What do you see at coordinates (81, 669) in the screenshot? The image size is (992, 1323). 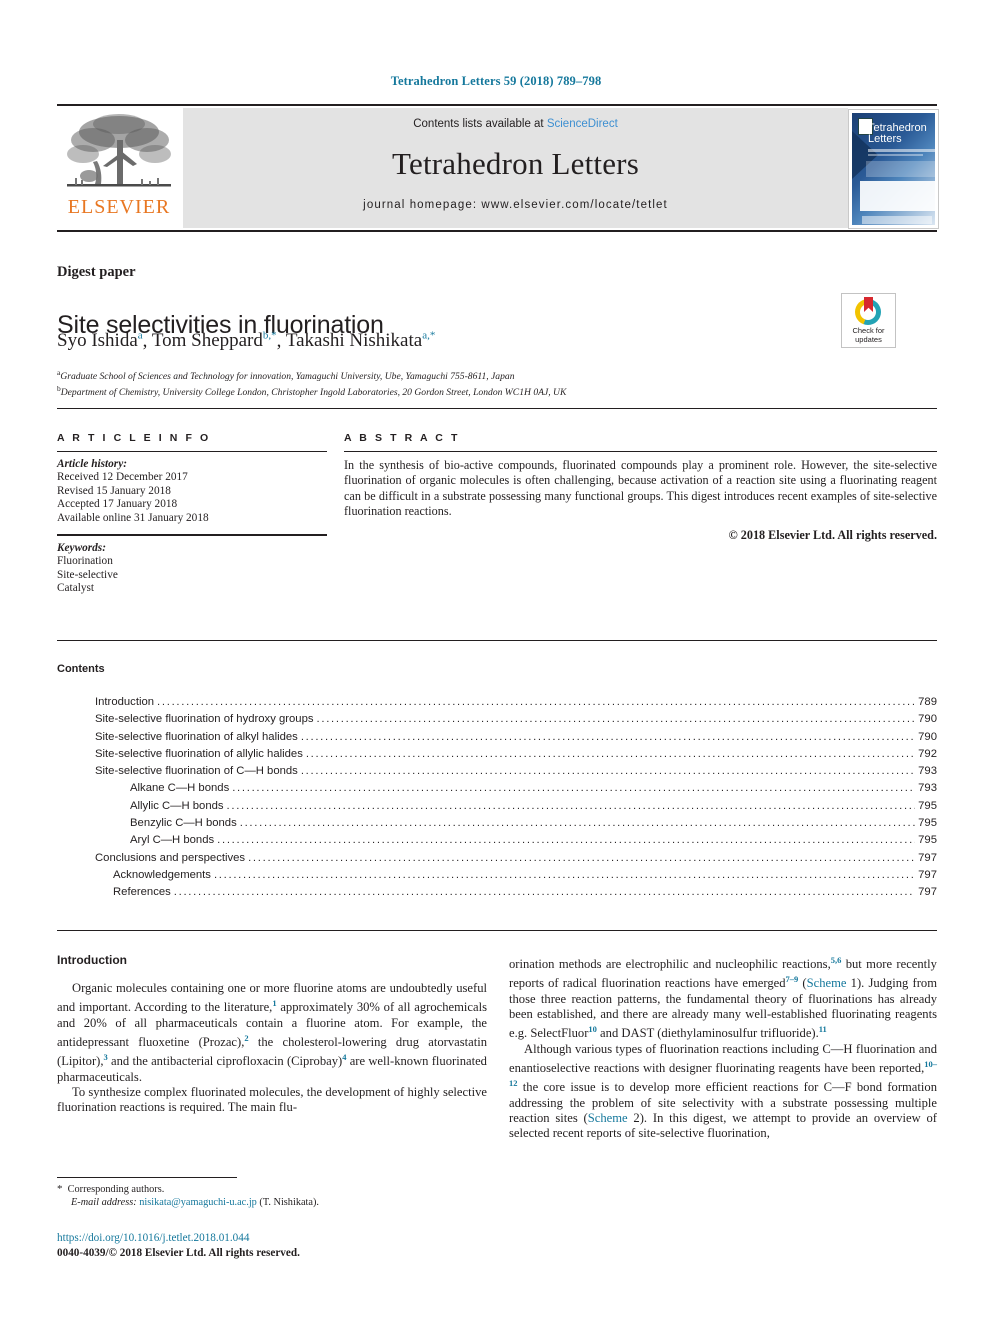 I see `contents-heading: Contents` at bounding box center [81, 669].